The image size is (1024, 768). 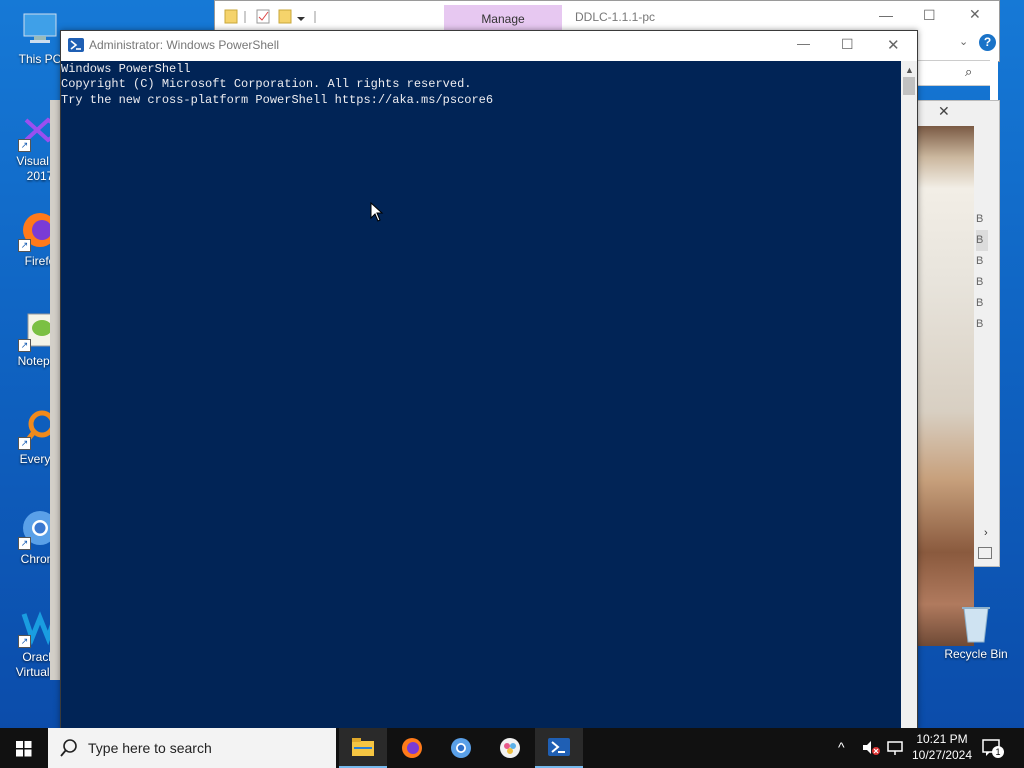 What do you see at coordinates (909, 70) in the screenshot?
I see `scroll-up-icon: ▲` at bounding box center [909, 70].